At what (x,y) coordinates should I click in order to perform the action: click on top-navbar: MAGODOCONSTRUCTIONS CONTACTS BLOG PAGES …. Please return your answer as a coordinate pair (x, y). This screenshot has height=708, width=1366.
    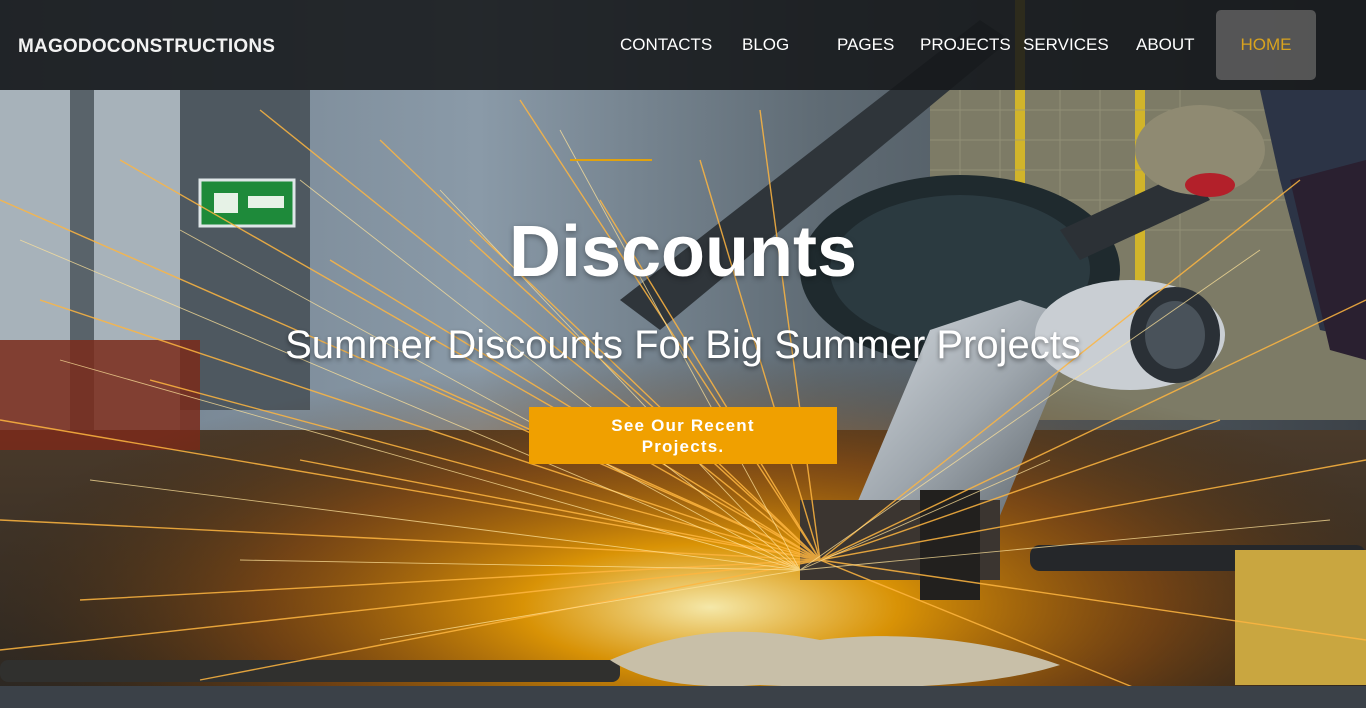
    Looking at the image, I should click on (683, 45).